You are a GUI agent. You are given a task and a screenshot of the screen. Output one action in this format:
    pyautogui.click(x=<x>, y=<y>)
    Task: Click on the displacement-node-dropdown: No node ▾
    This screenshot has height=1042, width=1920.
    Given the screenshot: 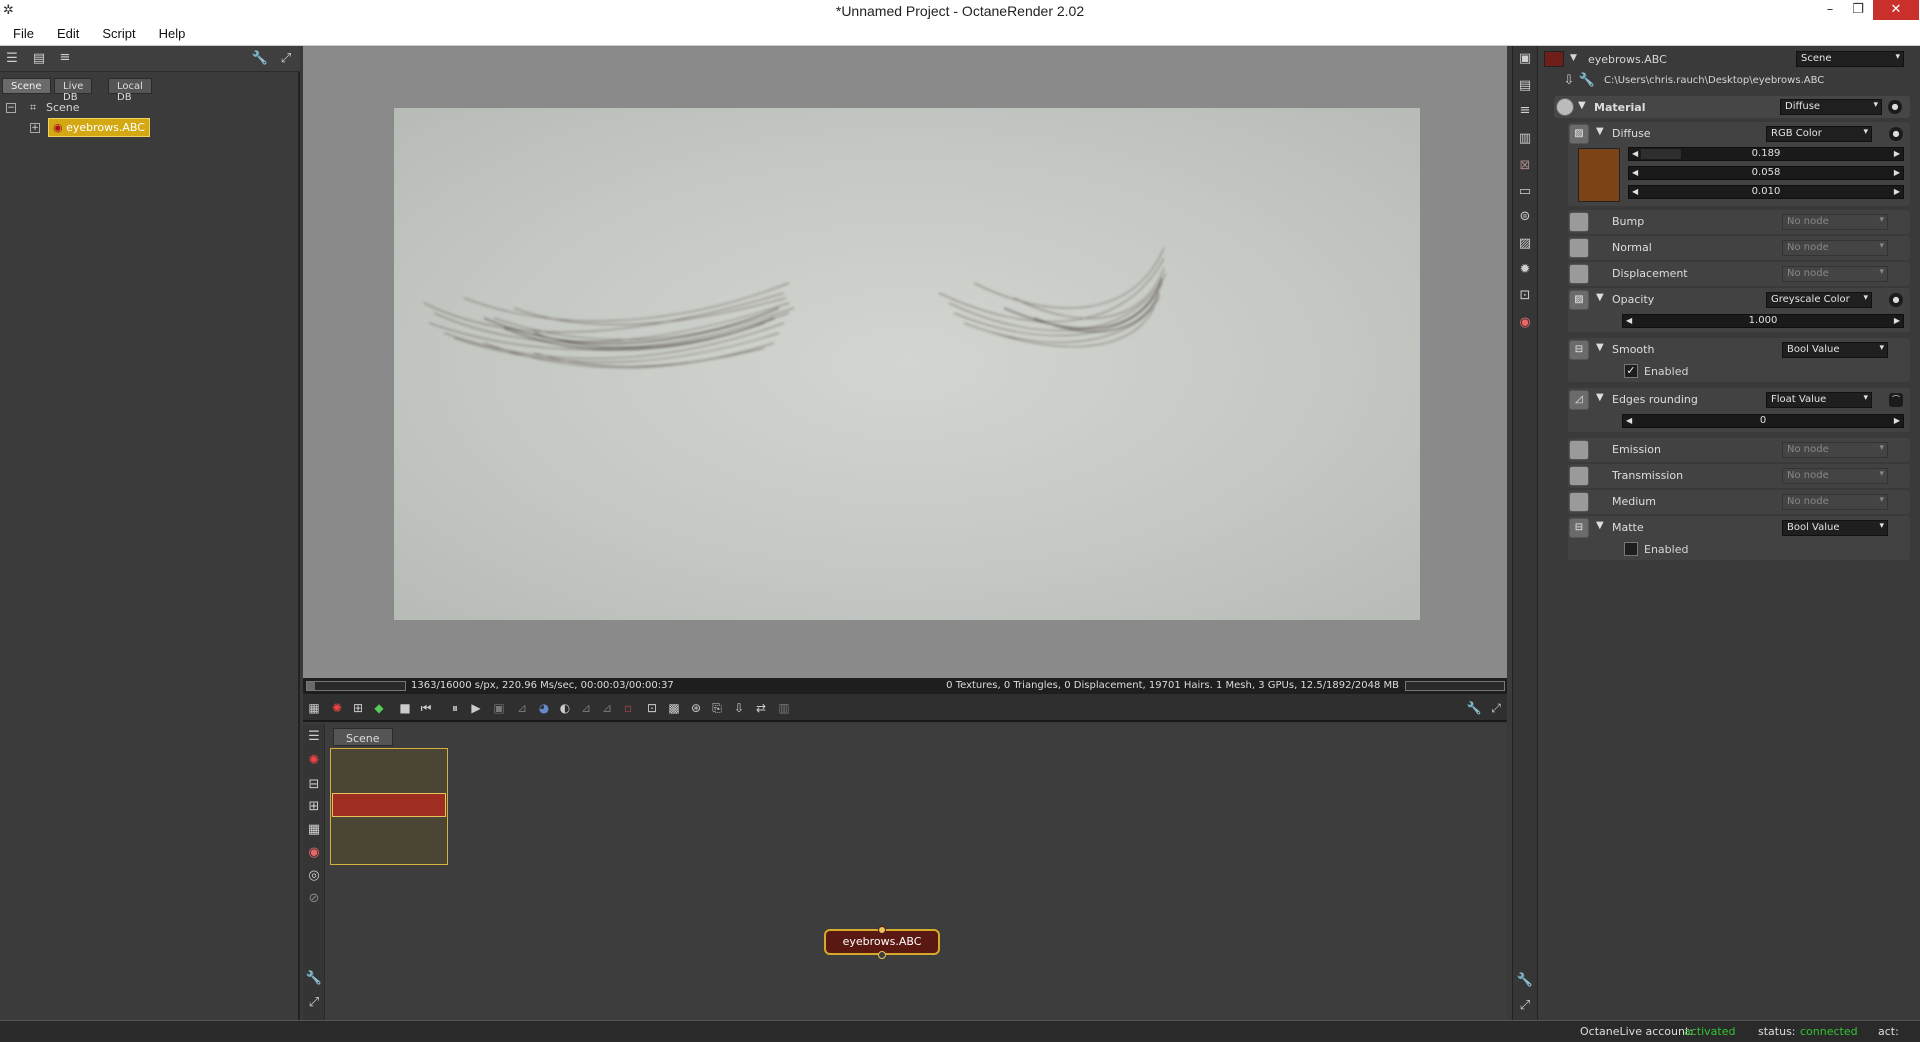 What is the action you would take?
    pyautogui.click(x=1835, y=274)
    